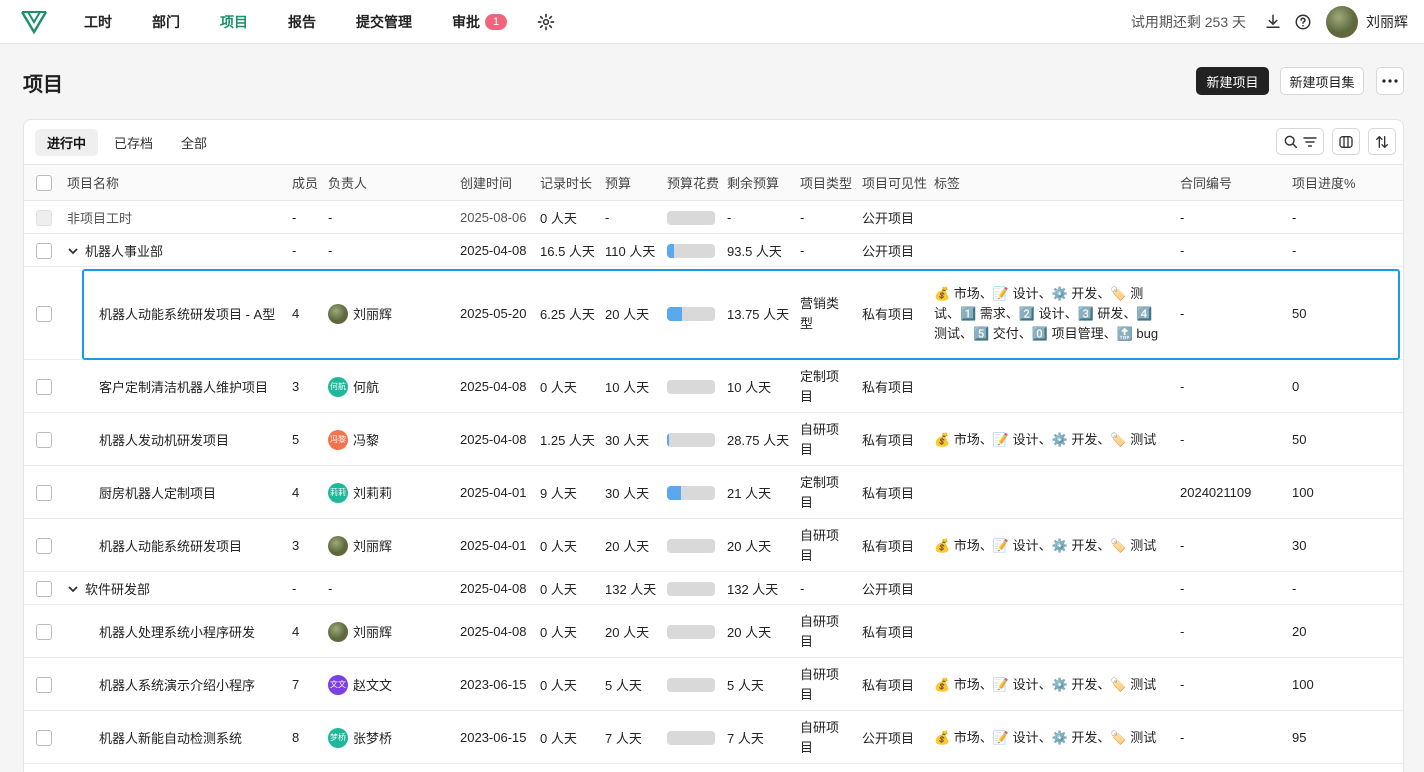 This screenshot has height=772, width=1424. What do you see at coordinates (305, 183) in the screenshot?
I see `col-members: 成员` at bounding box center [305, 183].